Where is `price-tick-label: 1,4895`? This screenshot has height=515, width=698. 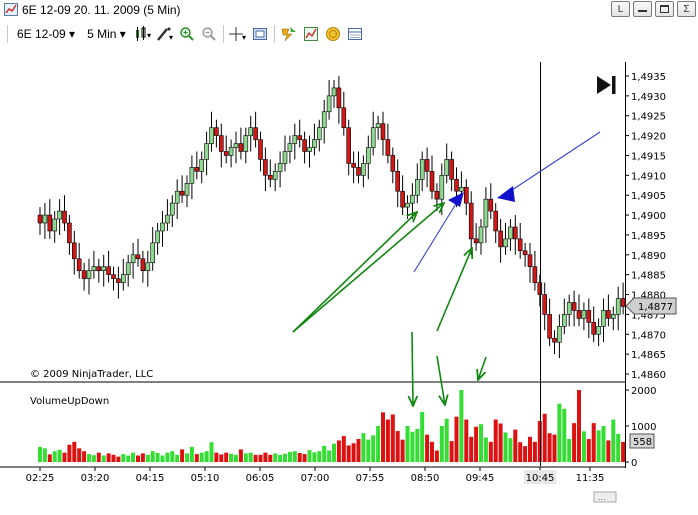 price-tick-label: 1,4895 is located at coordinates (648, 236).